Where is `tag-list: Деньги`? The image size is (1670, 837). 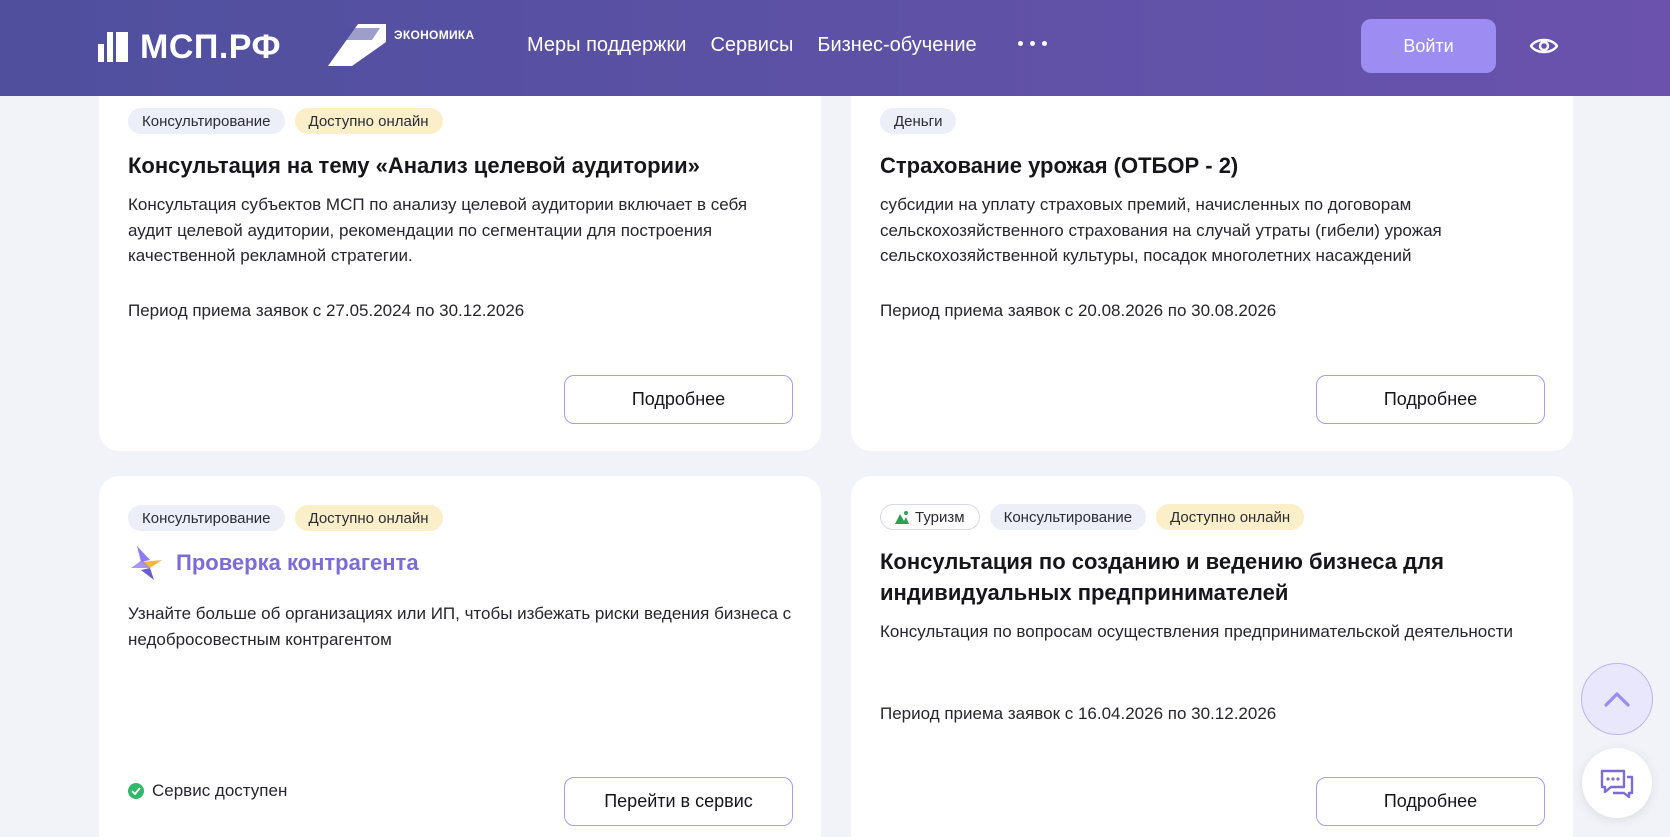
tag-list: Деньги is located at coordinates (918, 121).